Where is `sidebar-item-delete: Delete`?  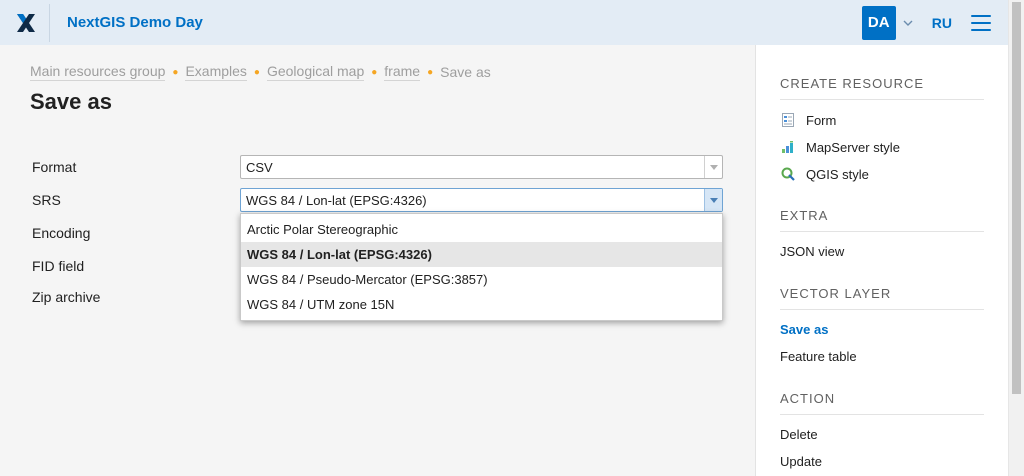
sidebar-item-delete: Delete is located at coordinates (799, 434).